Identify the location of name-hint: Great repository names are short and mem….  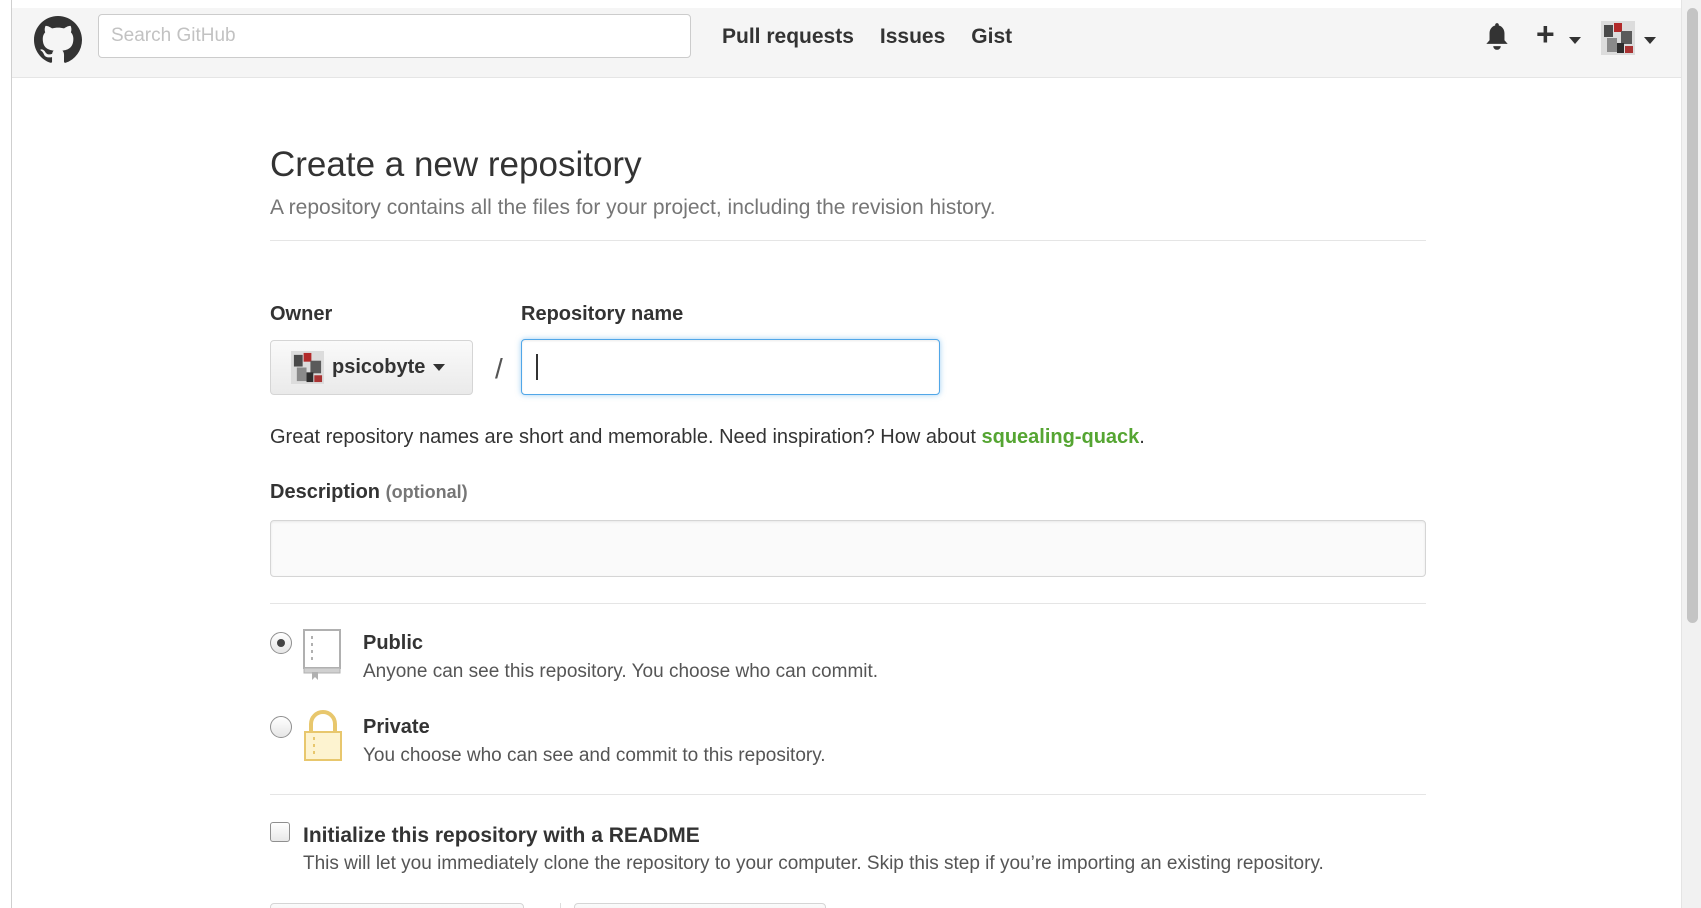
(707, 437).